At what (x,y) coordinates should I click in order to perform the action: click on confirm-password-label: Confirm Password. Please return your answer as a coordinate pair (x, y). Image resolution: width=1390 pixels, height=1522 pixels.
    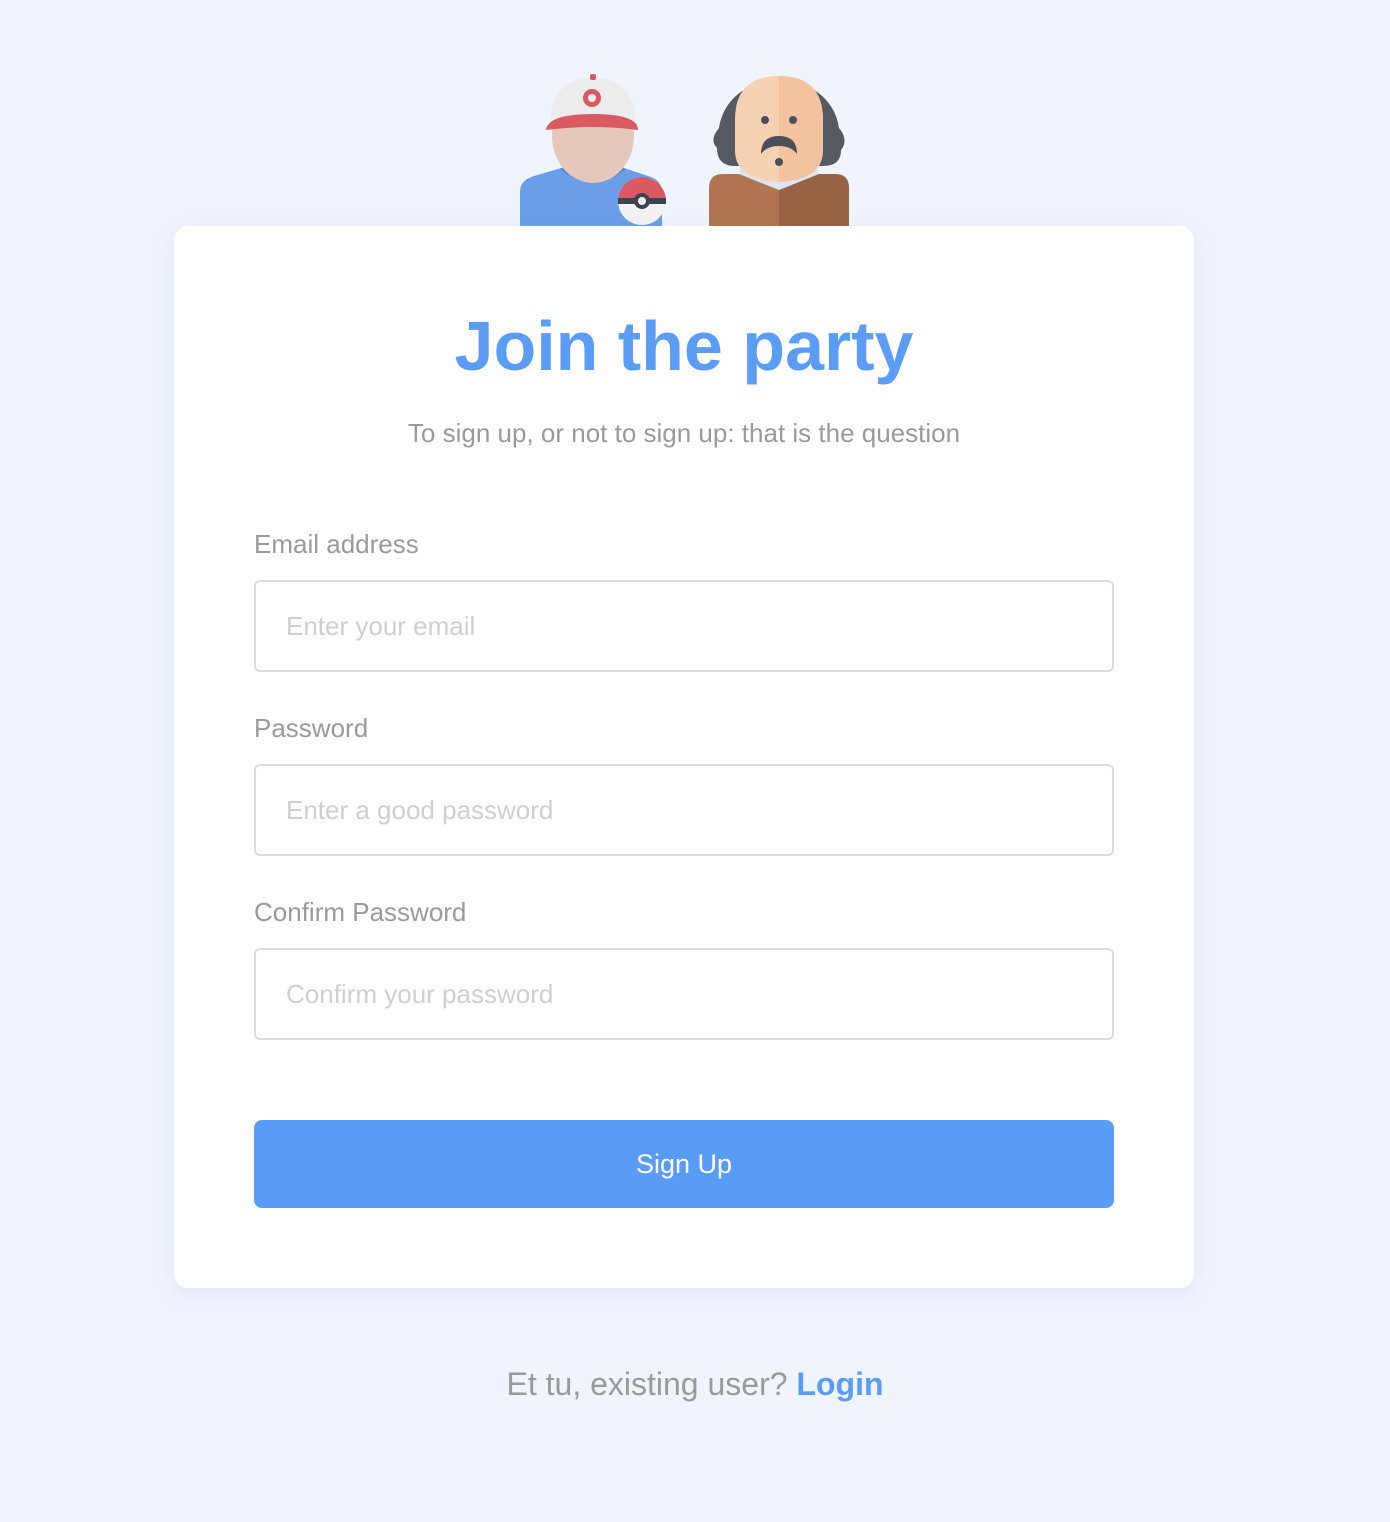
    Looking at the image, I should click on (360, 912).